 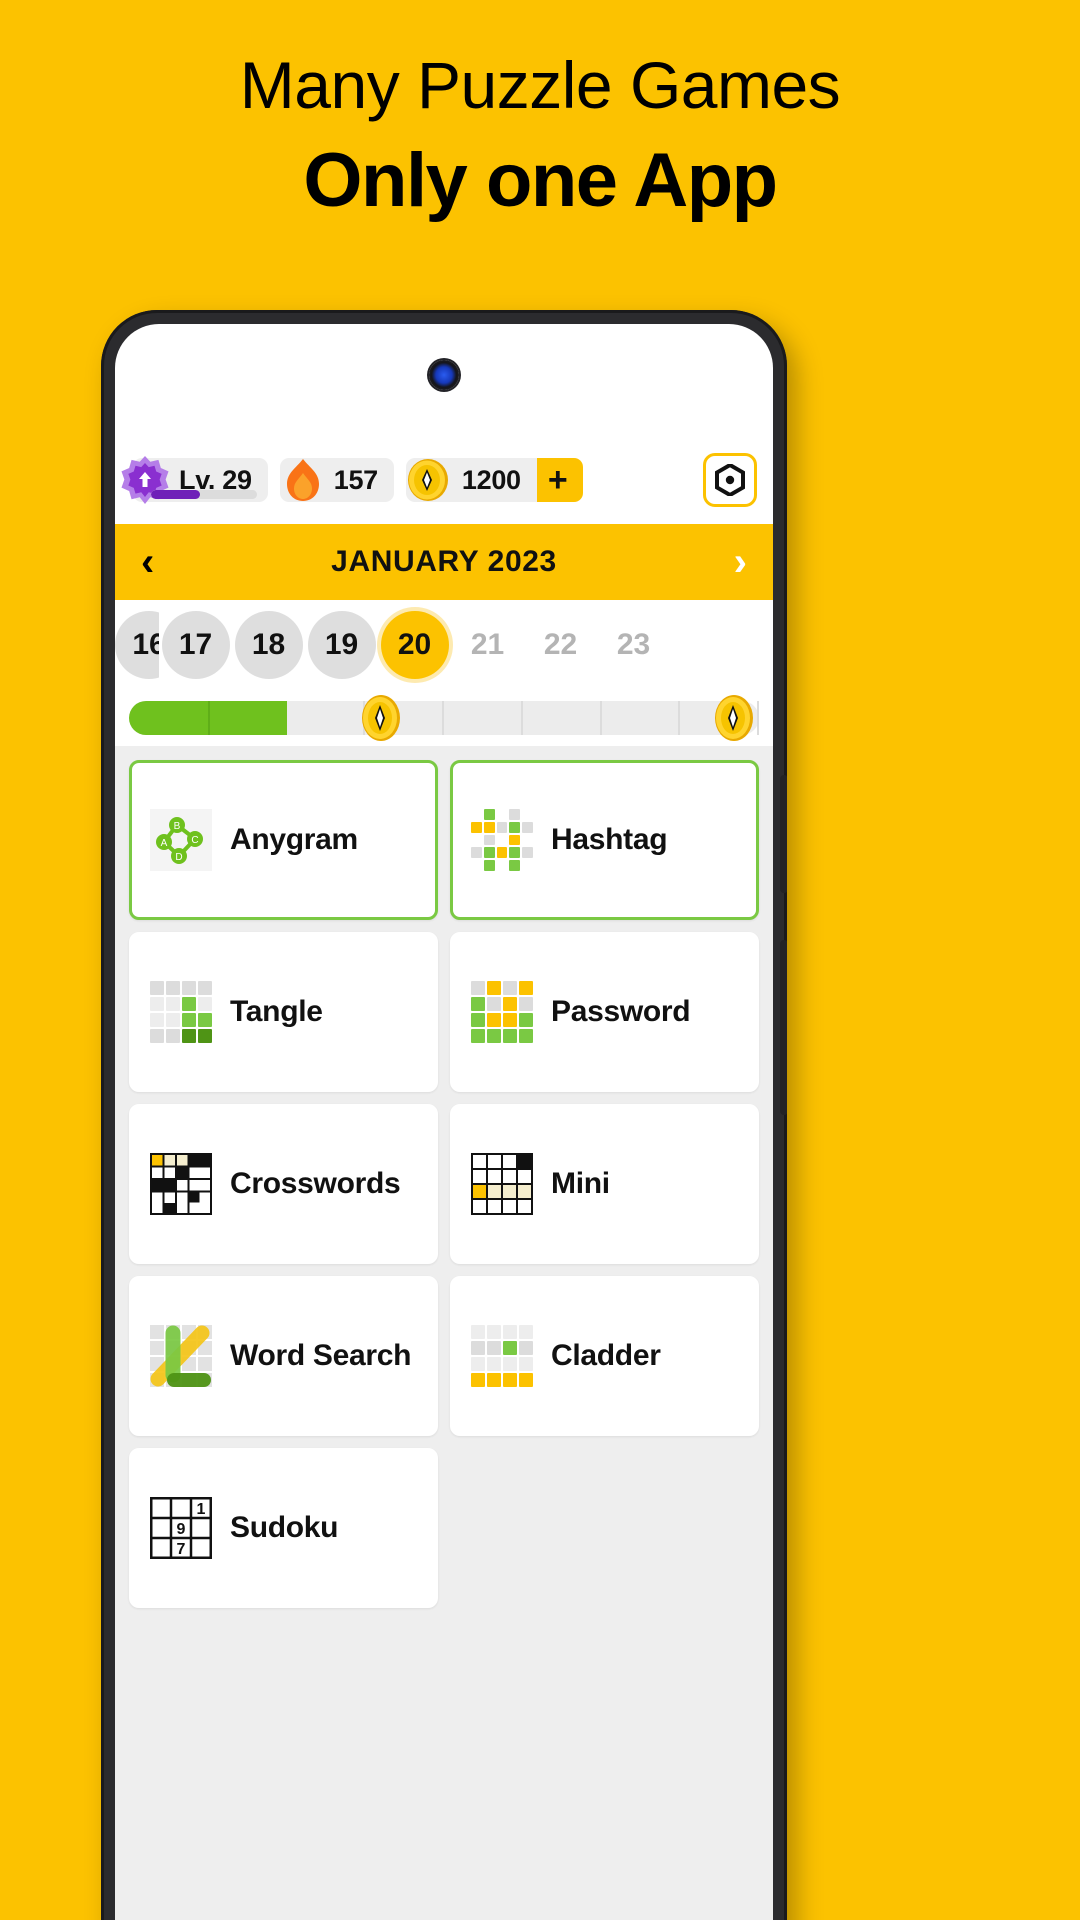 I want to click on day-label: 21, so click(x=487, y=644).